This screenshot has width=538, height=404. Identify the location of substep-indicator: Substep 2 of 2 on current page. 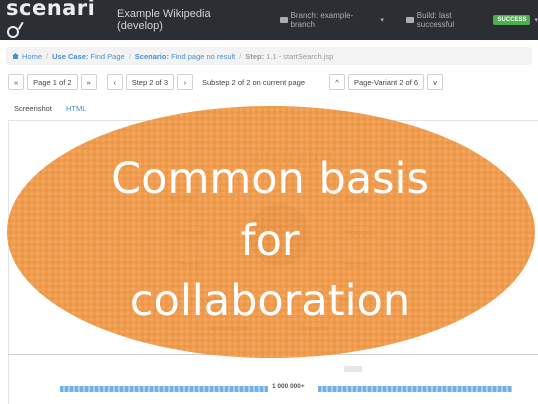
(253, 82).